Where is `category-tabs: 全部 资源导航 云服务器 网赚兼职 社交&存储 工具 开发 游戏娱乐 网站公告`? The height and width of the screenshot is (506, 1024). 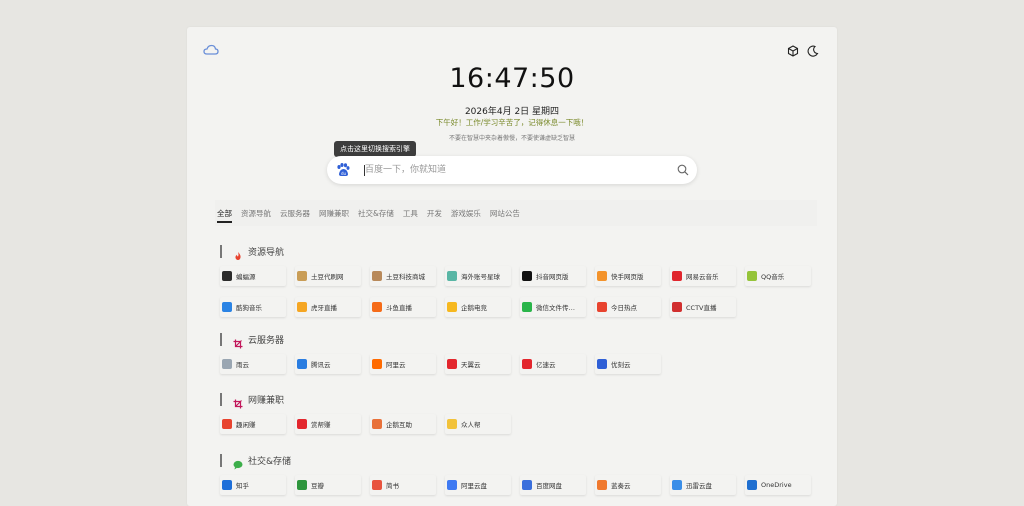 category-tabs: 全部 资源导航 云服务器 网赚兼职 社交&存储 工具 开发 游戏娱乐 网站公告 is located at coordinates (516, 213).